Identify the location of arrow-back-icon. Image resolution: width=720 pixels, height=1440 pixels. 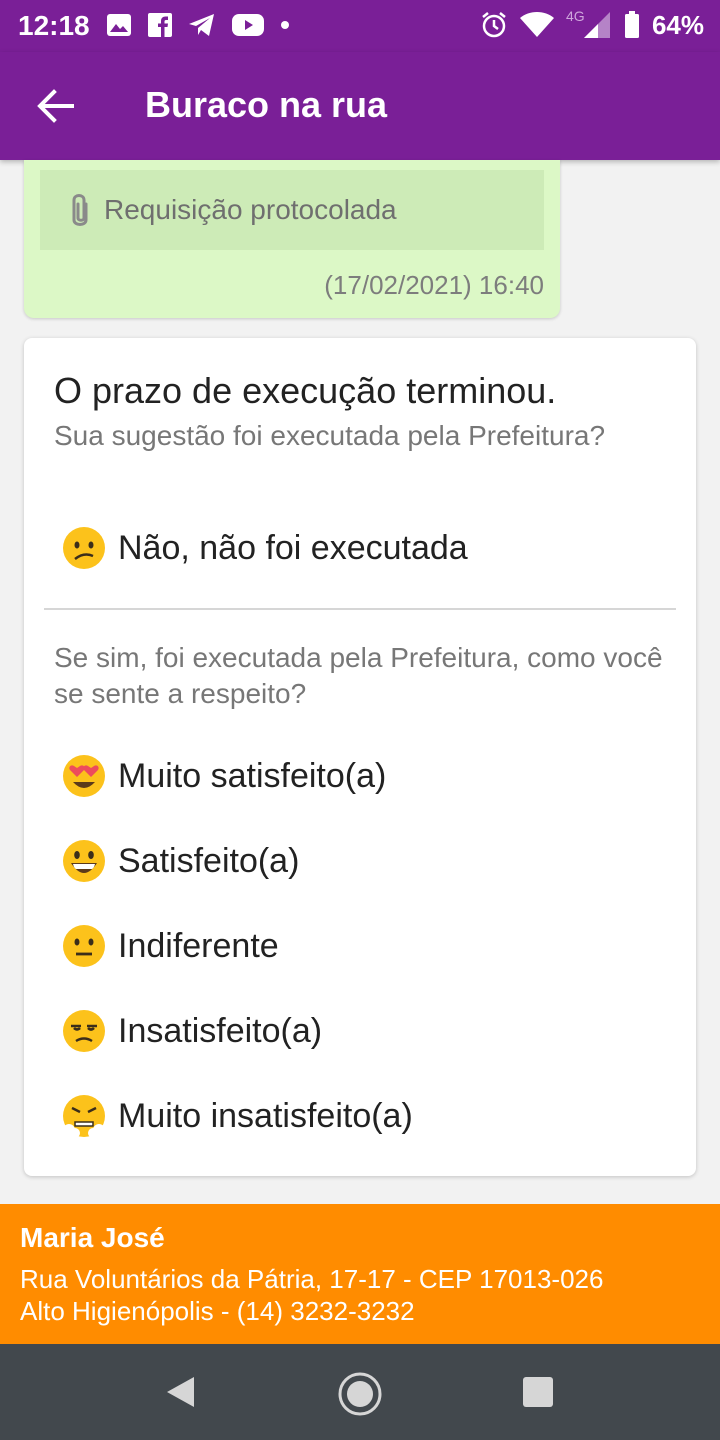
(55, 106).